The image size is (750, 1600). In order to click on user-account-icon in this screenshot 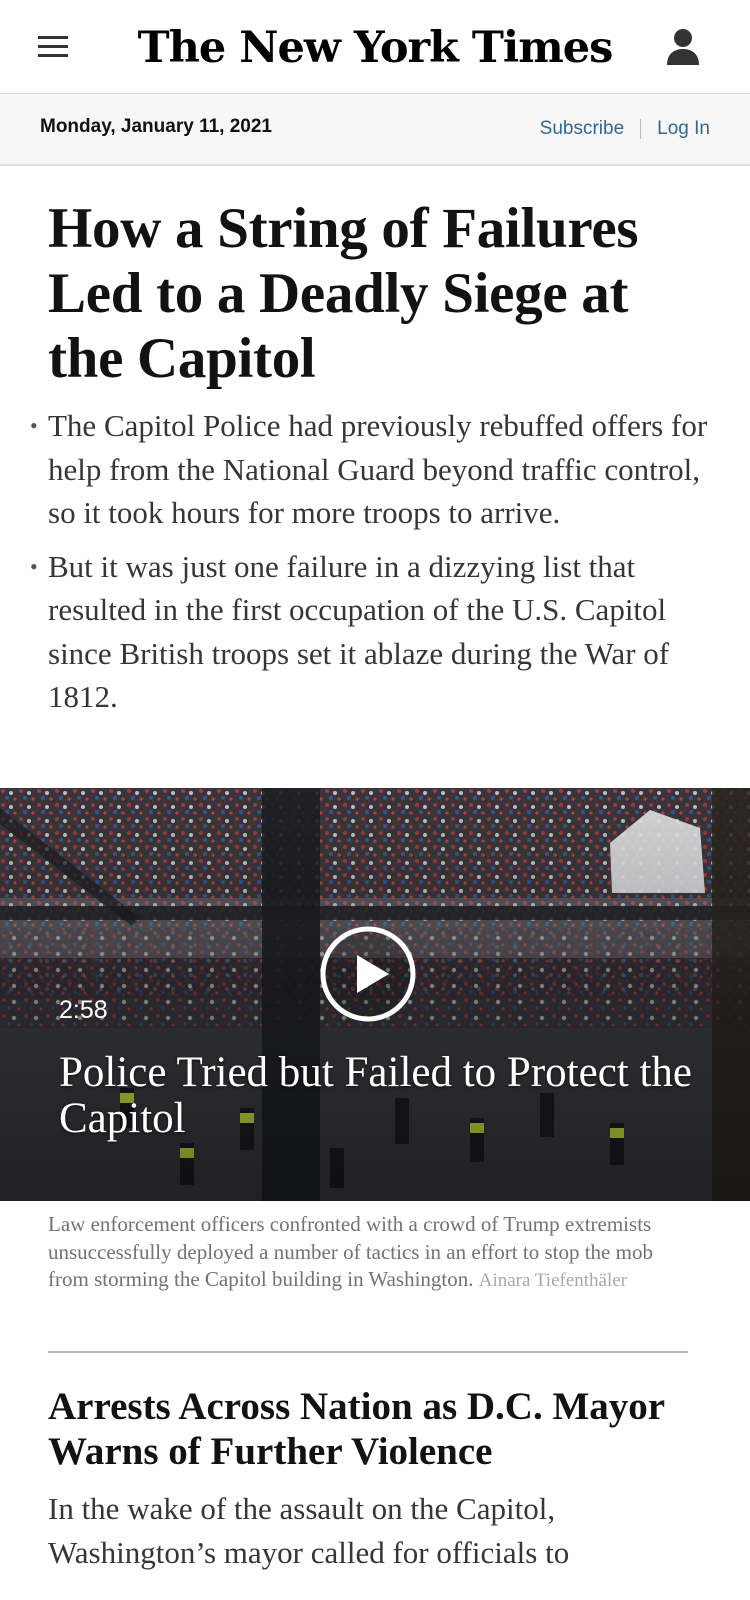, I will do `click(683, 47)`.